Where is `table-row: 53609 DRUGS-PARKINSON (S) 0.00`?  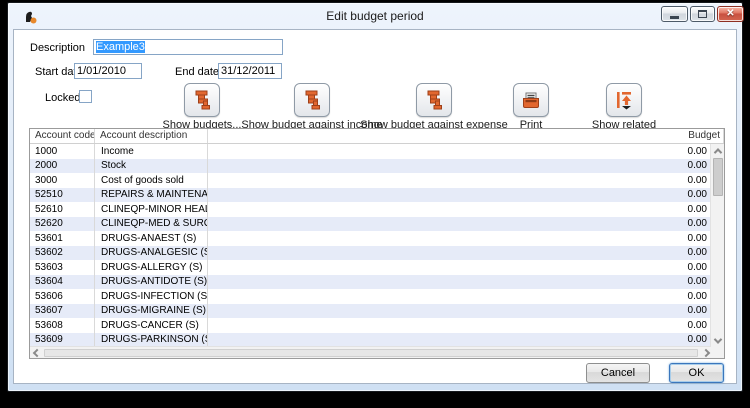 table-row: 53609 DRUGS-PARKINSON (S) 0.00 is located at coordinates (370, 340).